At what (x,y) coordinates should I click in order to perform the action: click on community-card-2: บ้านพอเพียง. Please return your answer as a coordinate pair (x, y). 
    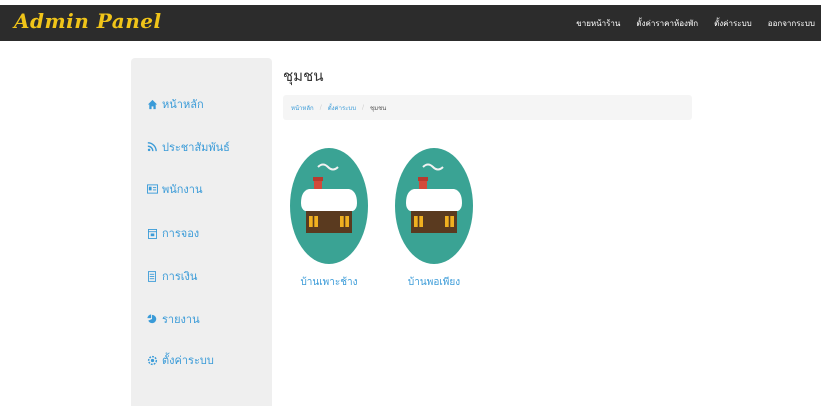
    Looking at the image, I should click on (434, 217).